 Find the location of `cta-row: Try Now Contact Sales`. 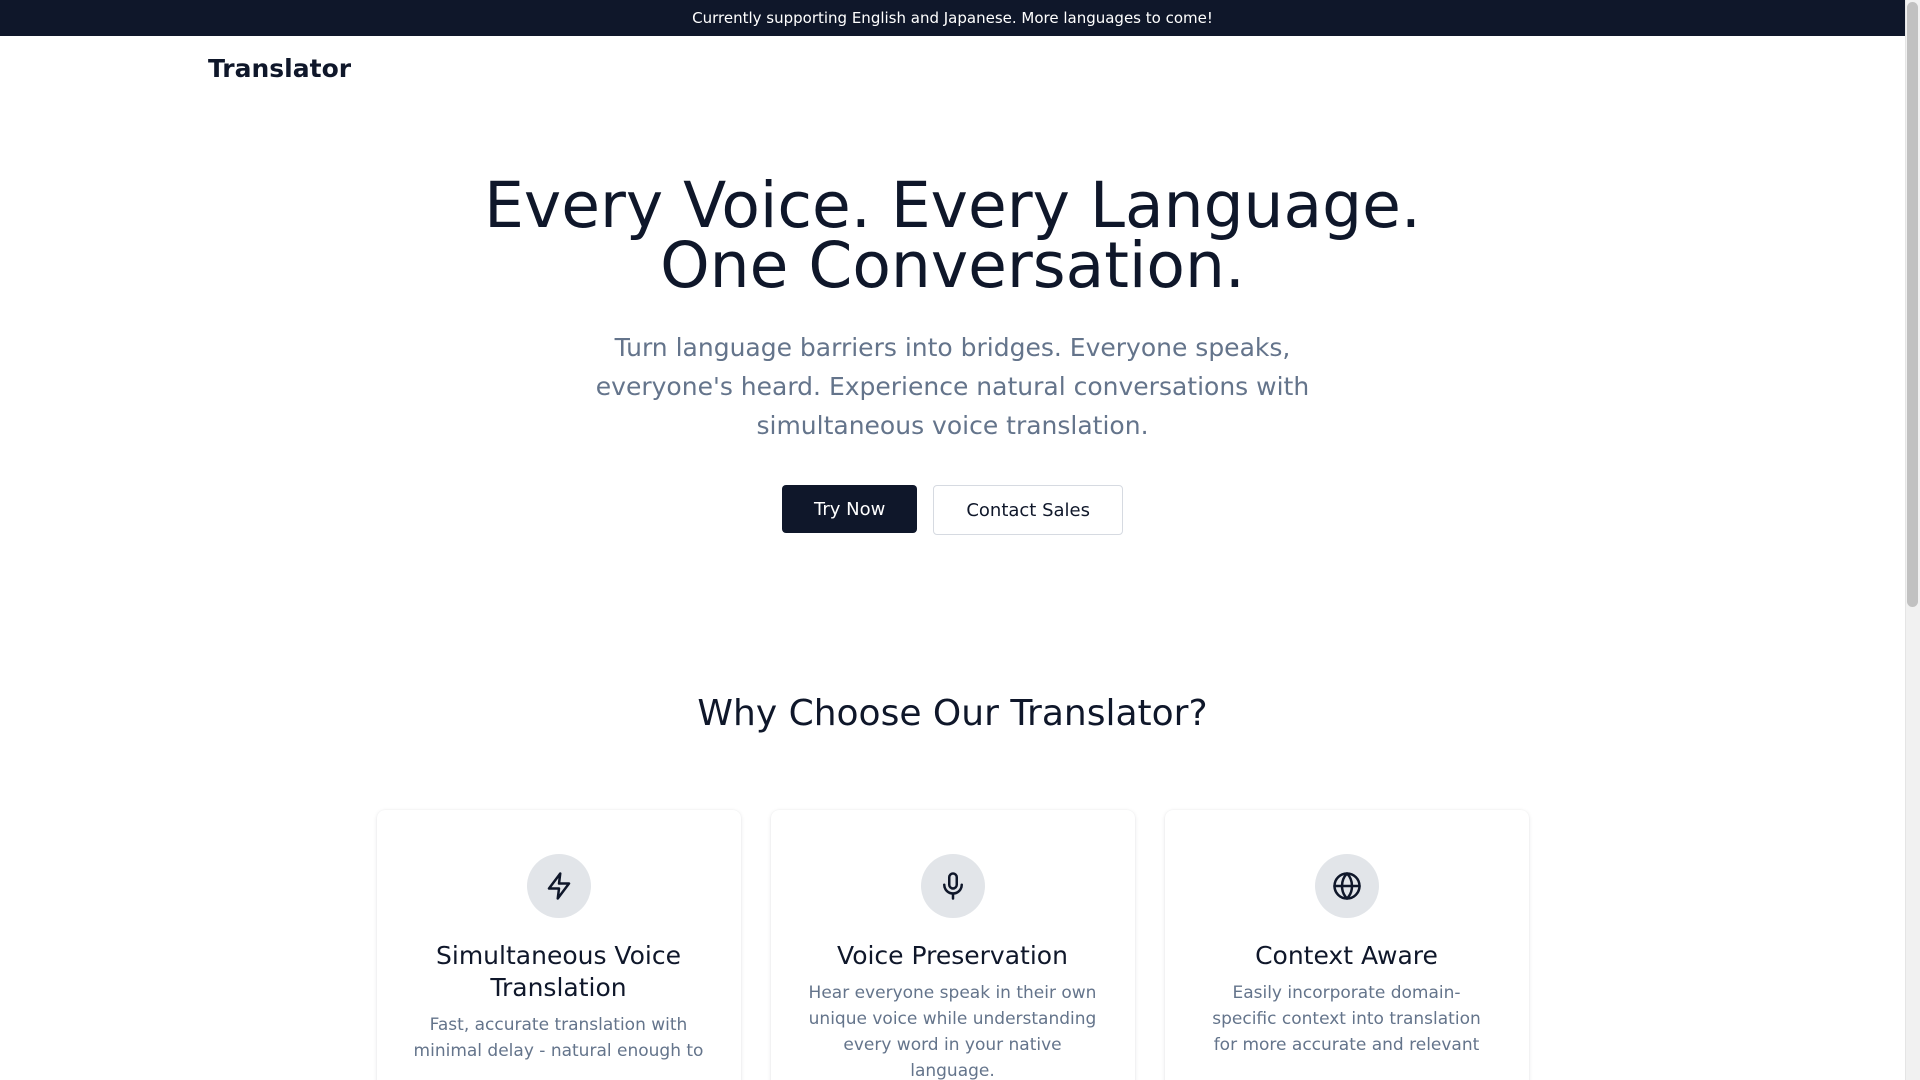

cta-row: Try Now Contact Sales is located at coordinates (952, 510).